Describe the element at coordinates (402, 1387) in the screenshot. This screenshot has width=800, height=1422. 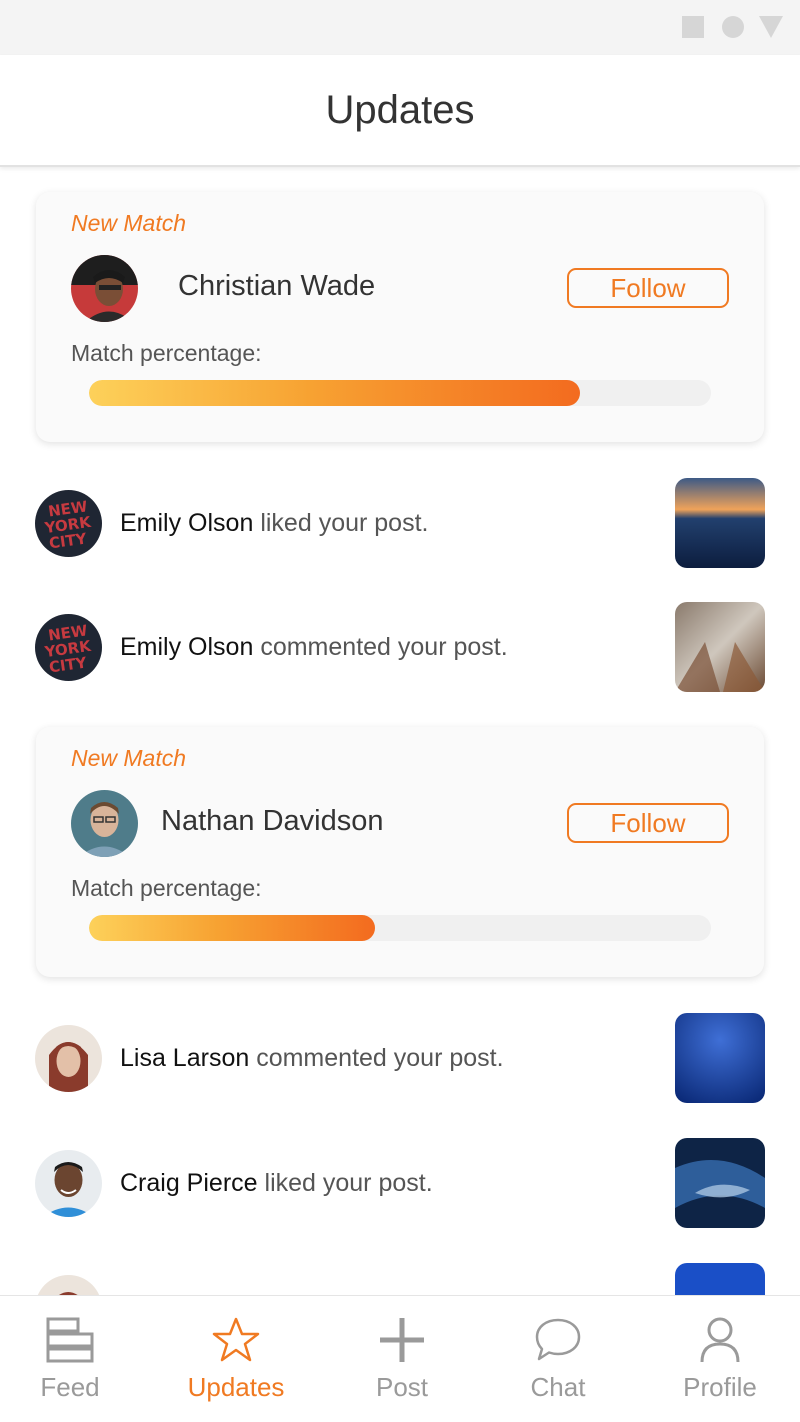
I see `tab-label: Post` at that location.